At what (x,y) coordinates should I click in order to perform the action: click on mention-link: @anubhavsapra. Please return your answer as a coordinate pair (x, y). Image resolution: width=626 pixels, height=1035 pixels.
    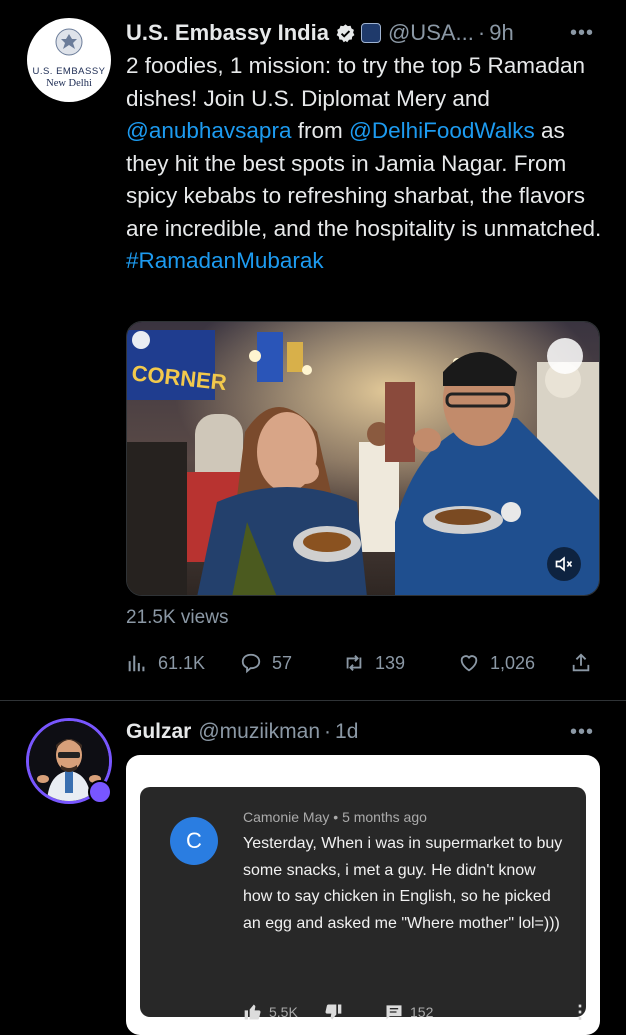
    Looking at the image, I should click on (208, 130).